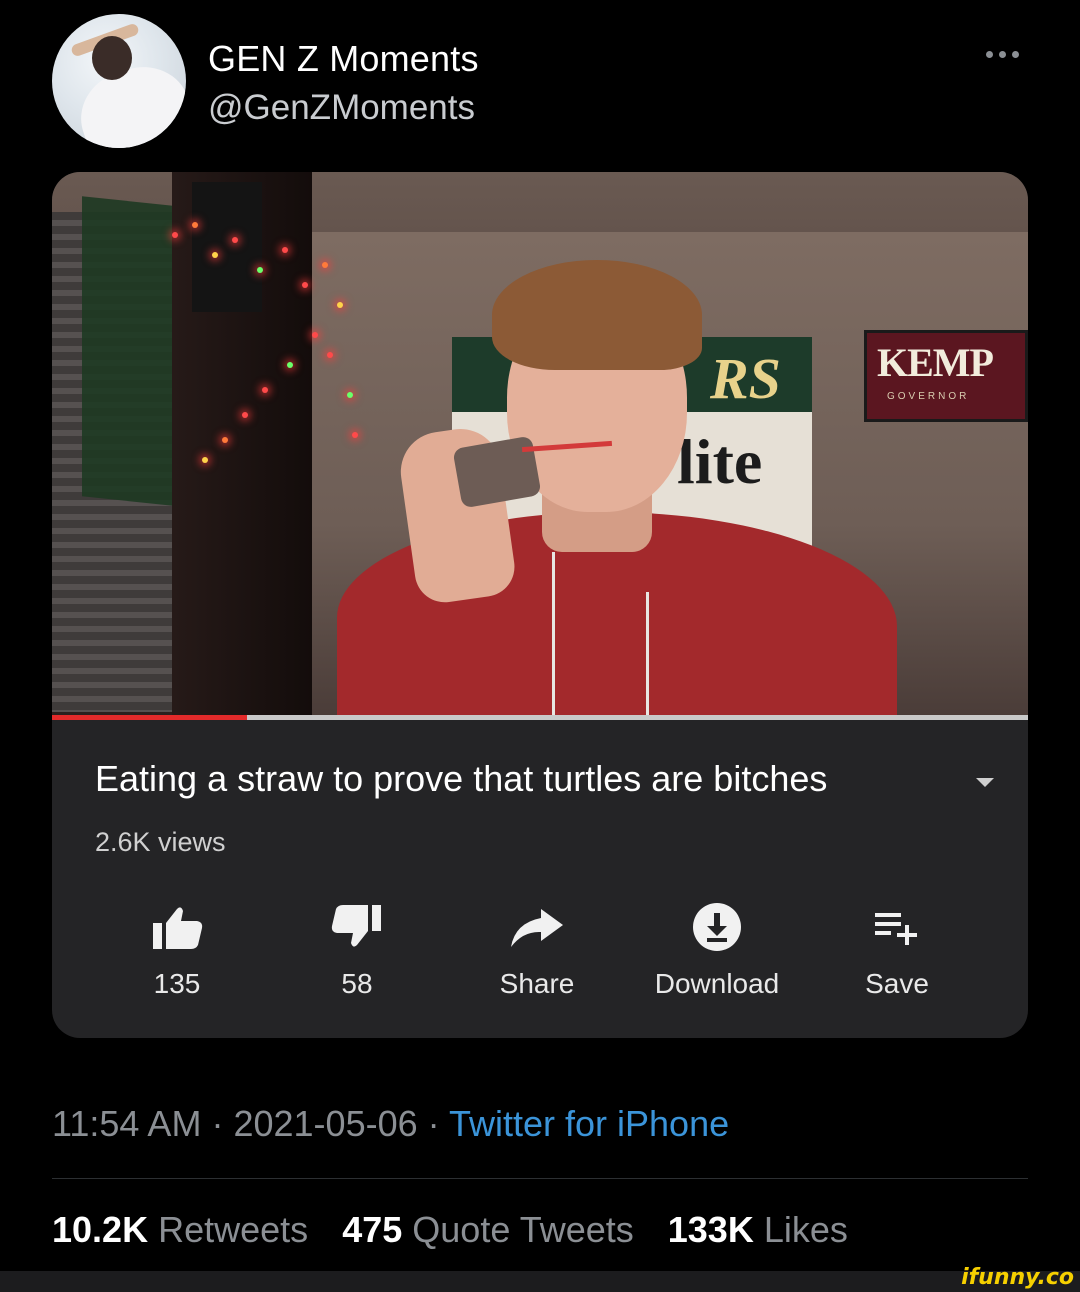 This screenshot has height=1292, width=1080. What do you see at coordinates (985, 782) in the screenshot?
I see `chevron-down-icon` at bounding box center [985, 782].